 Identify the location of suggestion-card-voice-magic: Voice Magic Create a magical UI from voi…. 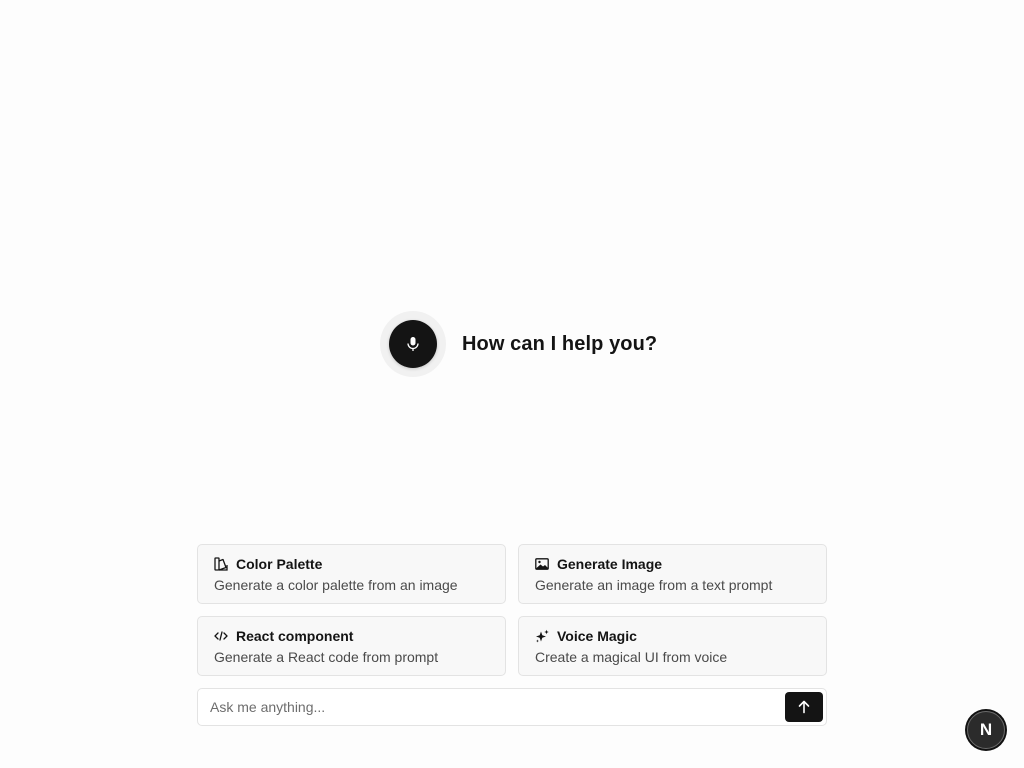
(672, 646).